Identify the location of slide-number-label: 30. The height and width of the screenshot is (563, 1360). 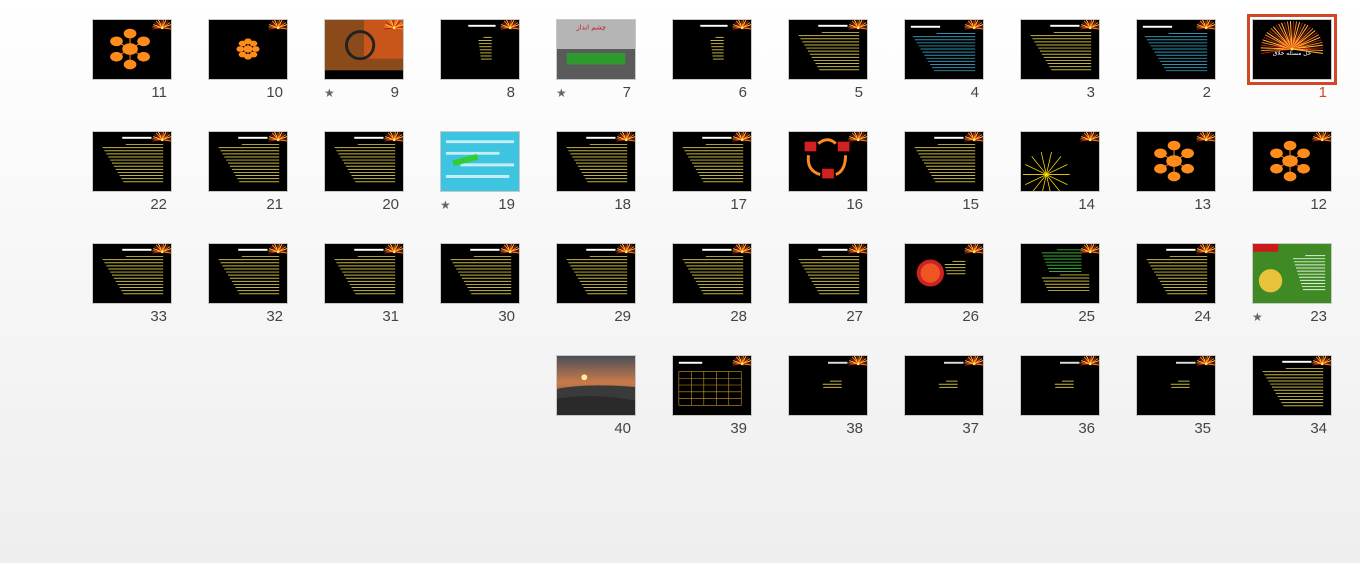
(506, 316).